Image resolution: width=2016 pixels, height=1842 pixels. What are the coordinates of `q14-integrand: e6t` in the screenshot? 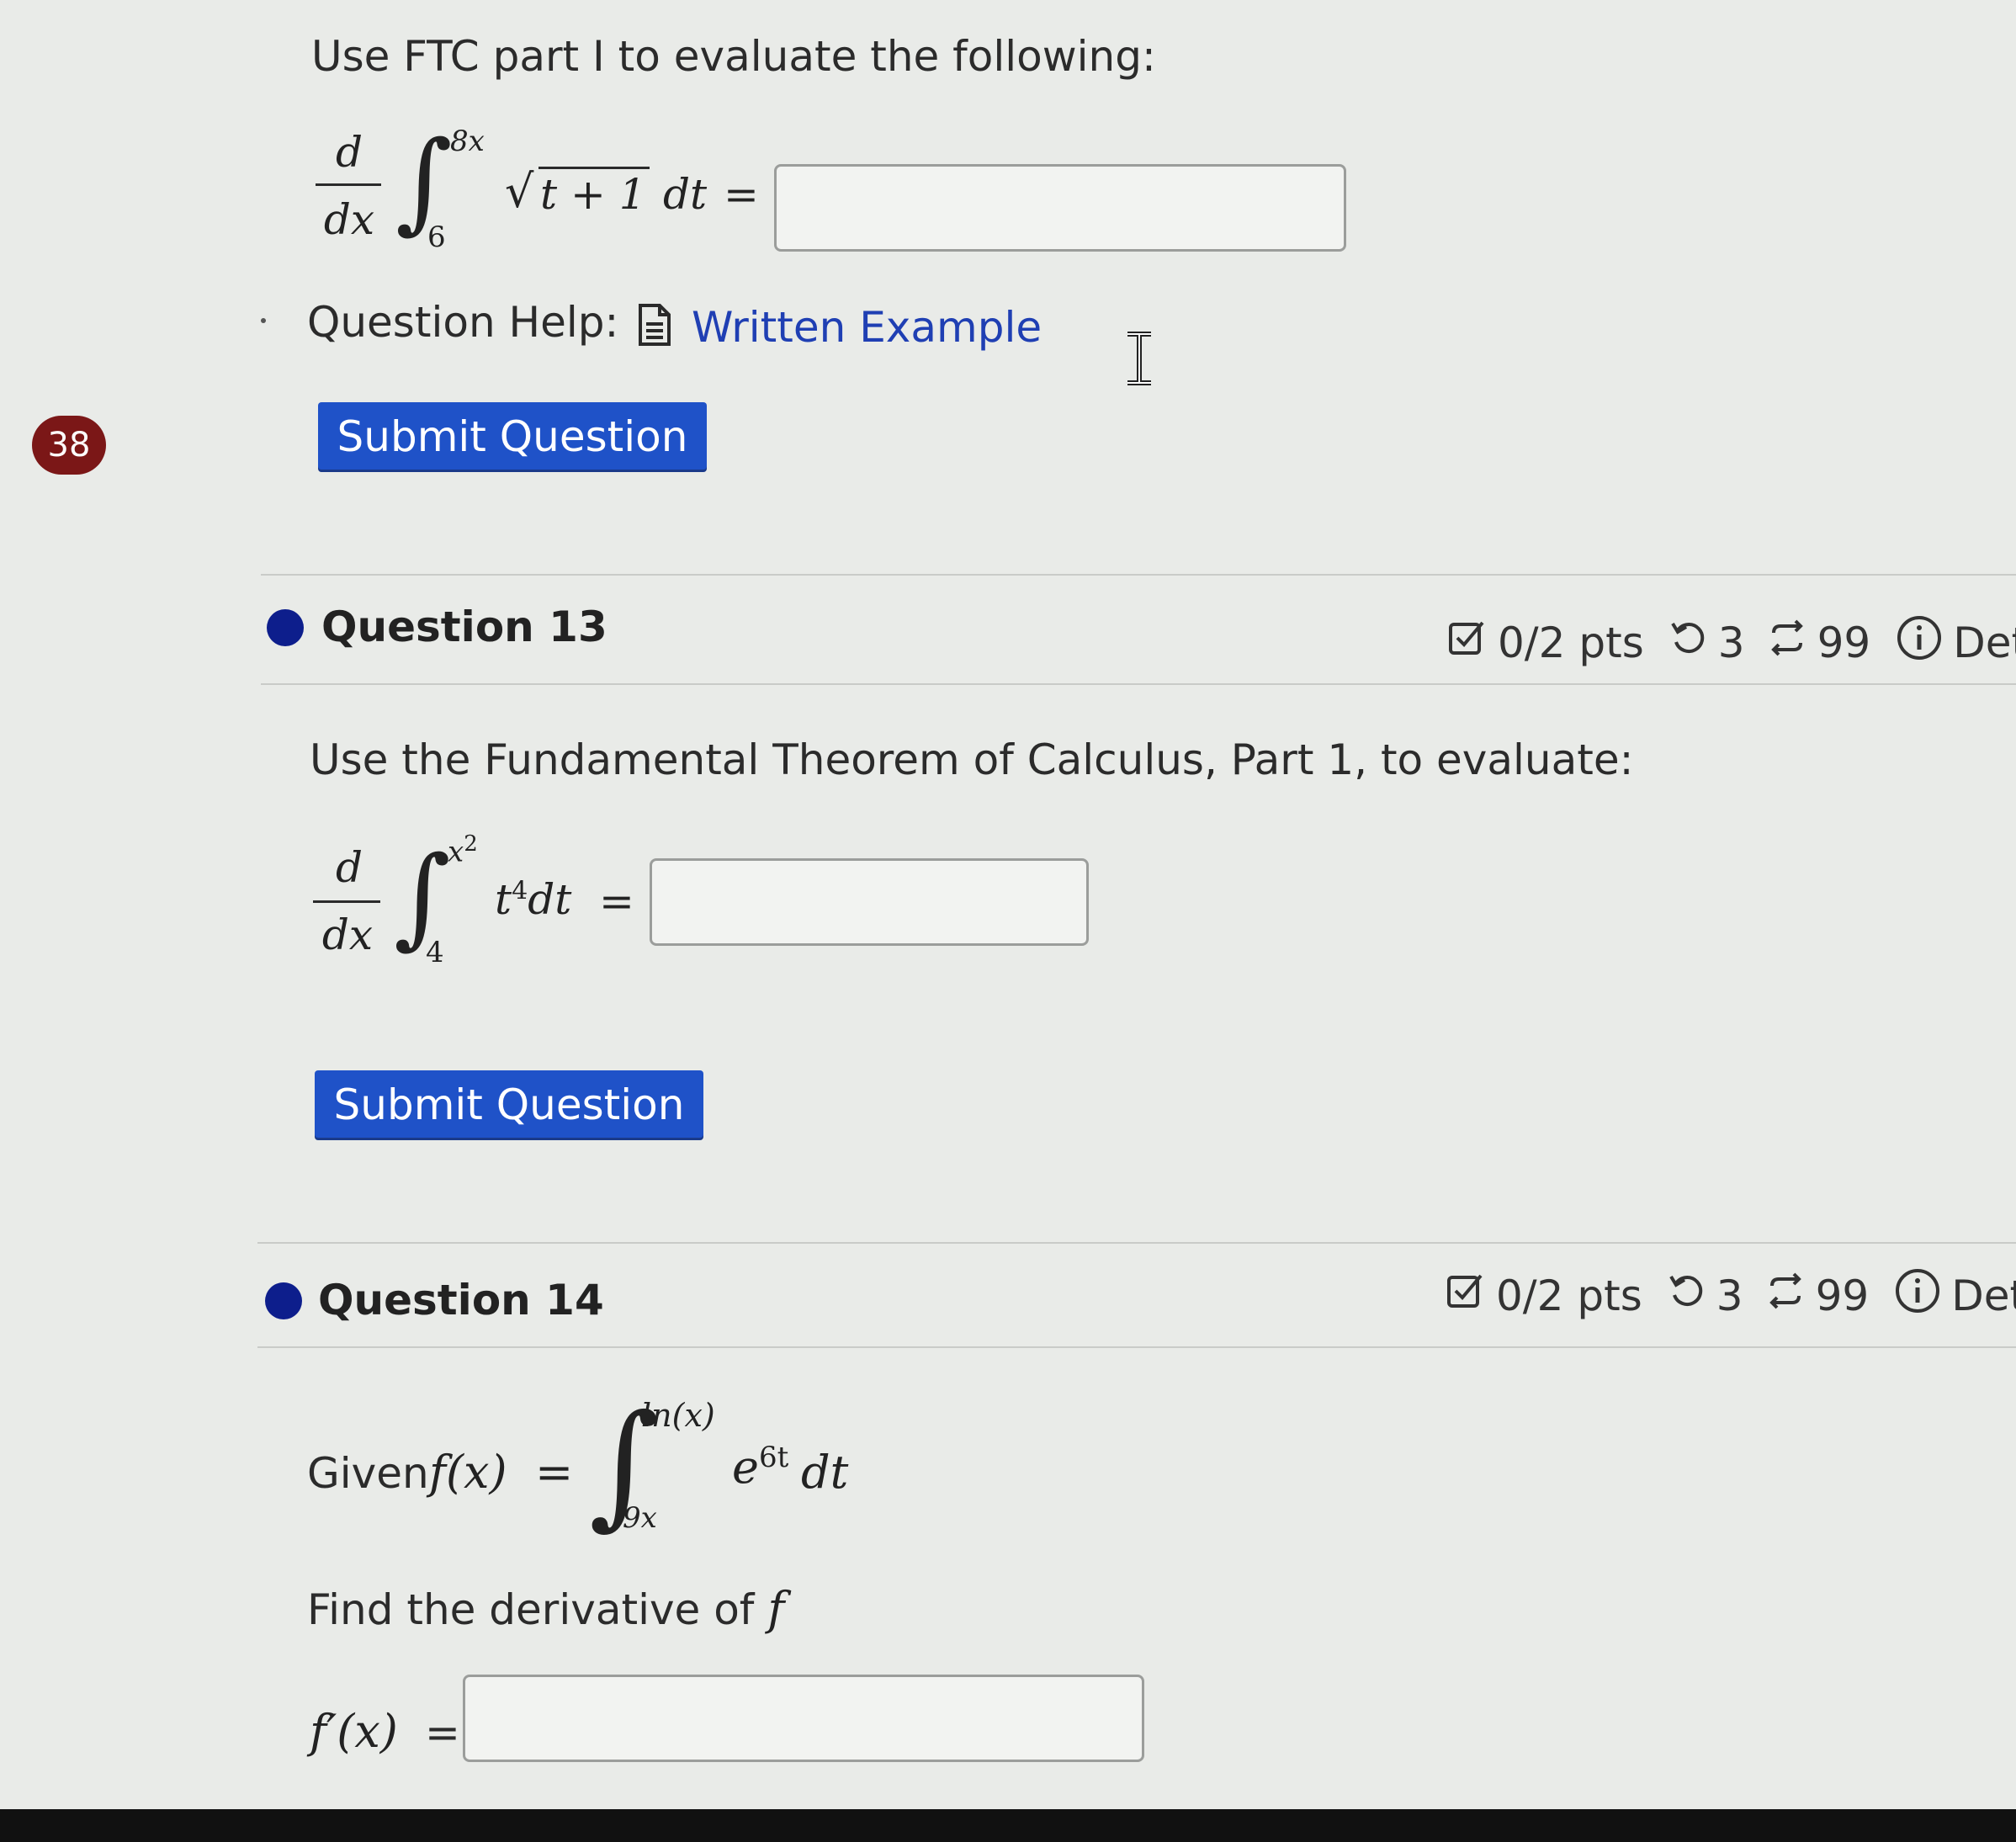 It's located at (760, 1468).